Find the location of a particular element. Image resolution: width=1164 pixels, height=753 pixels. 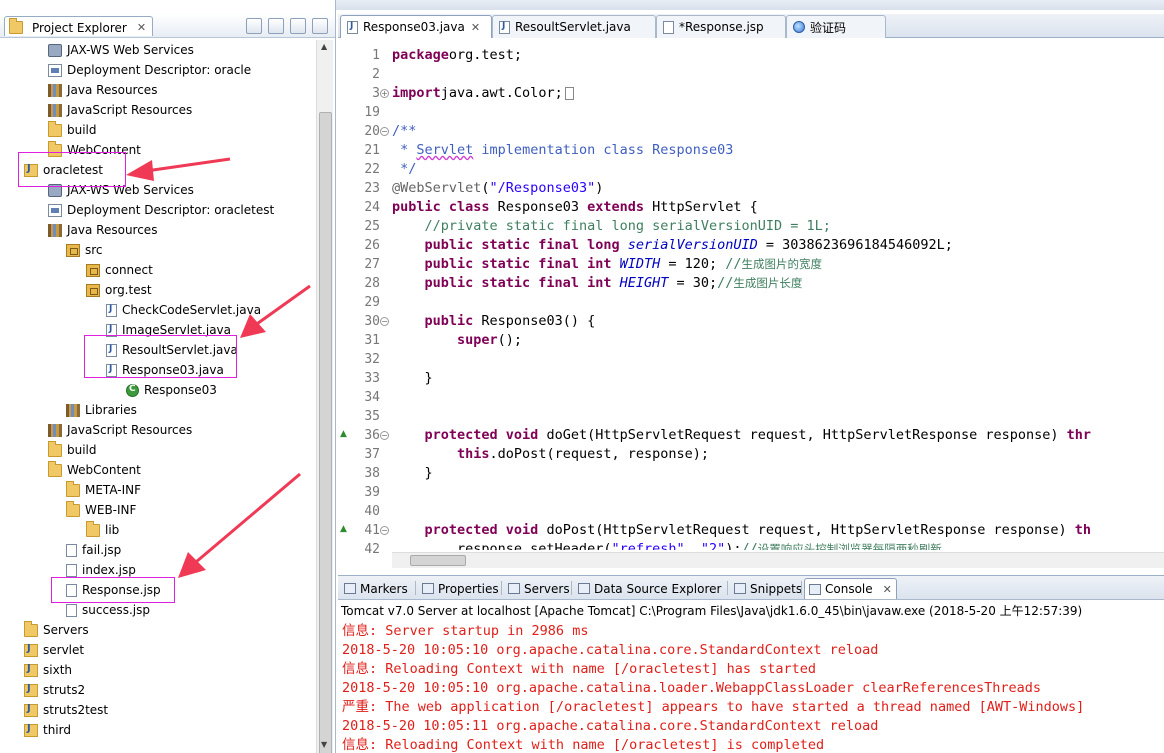

folded-import-box-icon is located at coordinates (569, 93).